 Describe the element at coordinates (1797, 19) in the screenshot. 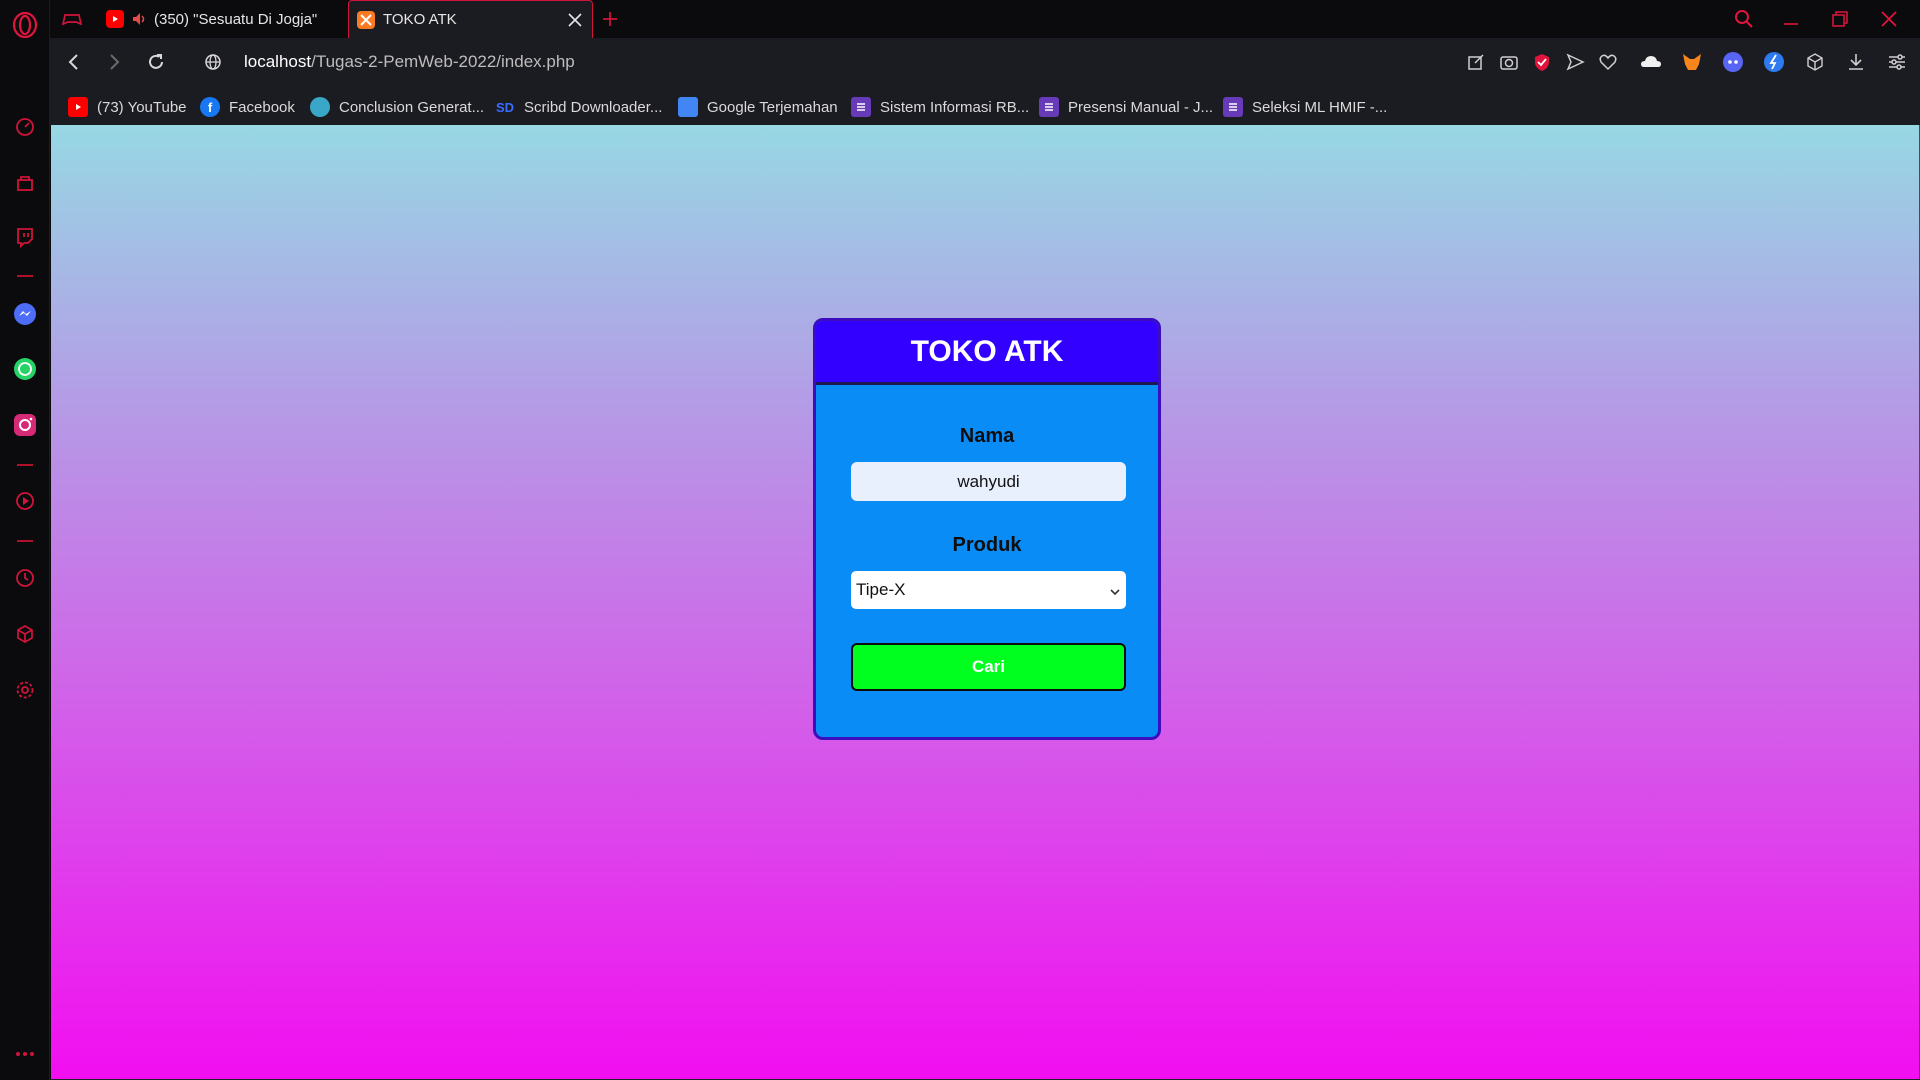

I see `minimize-icon` at that location.